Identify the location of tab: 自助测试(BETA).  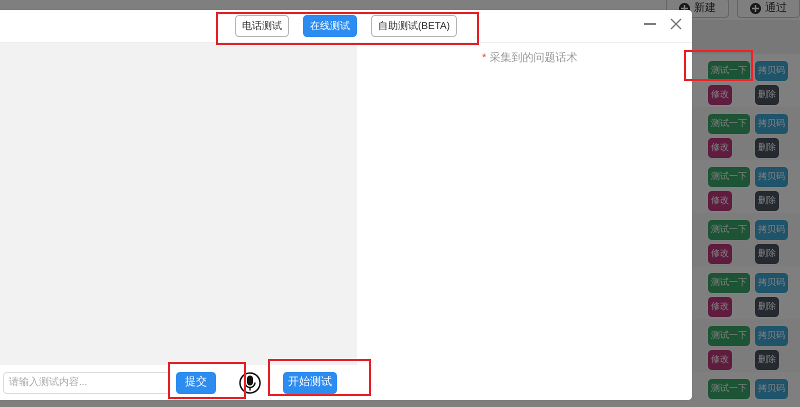
(414, 26).